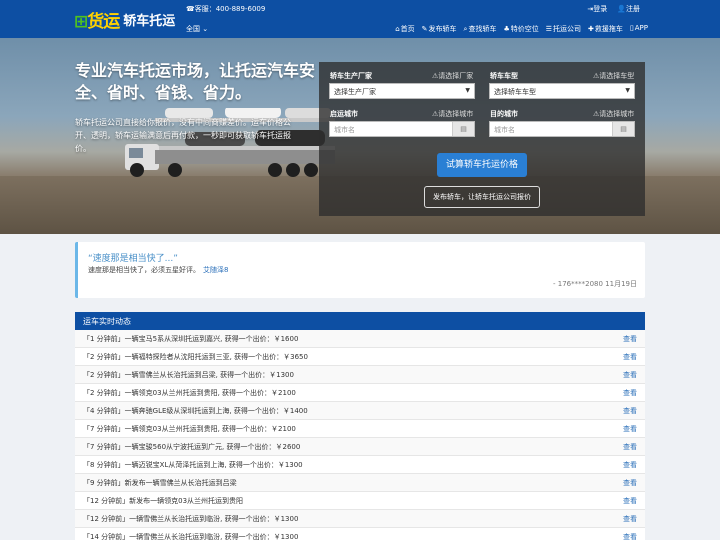 The image size is (720, 540). Describe the element at coordinates (504, 76) in the screenshot. I see `model-label: 轿车车型` at that location.